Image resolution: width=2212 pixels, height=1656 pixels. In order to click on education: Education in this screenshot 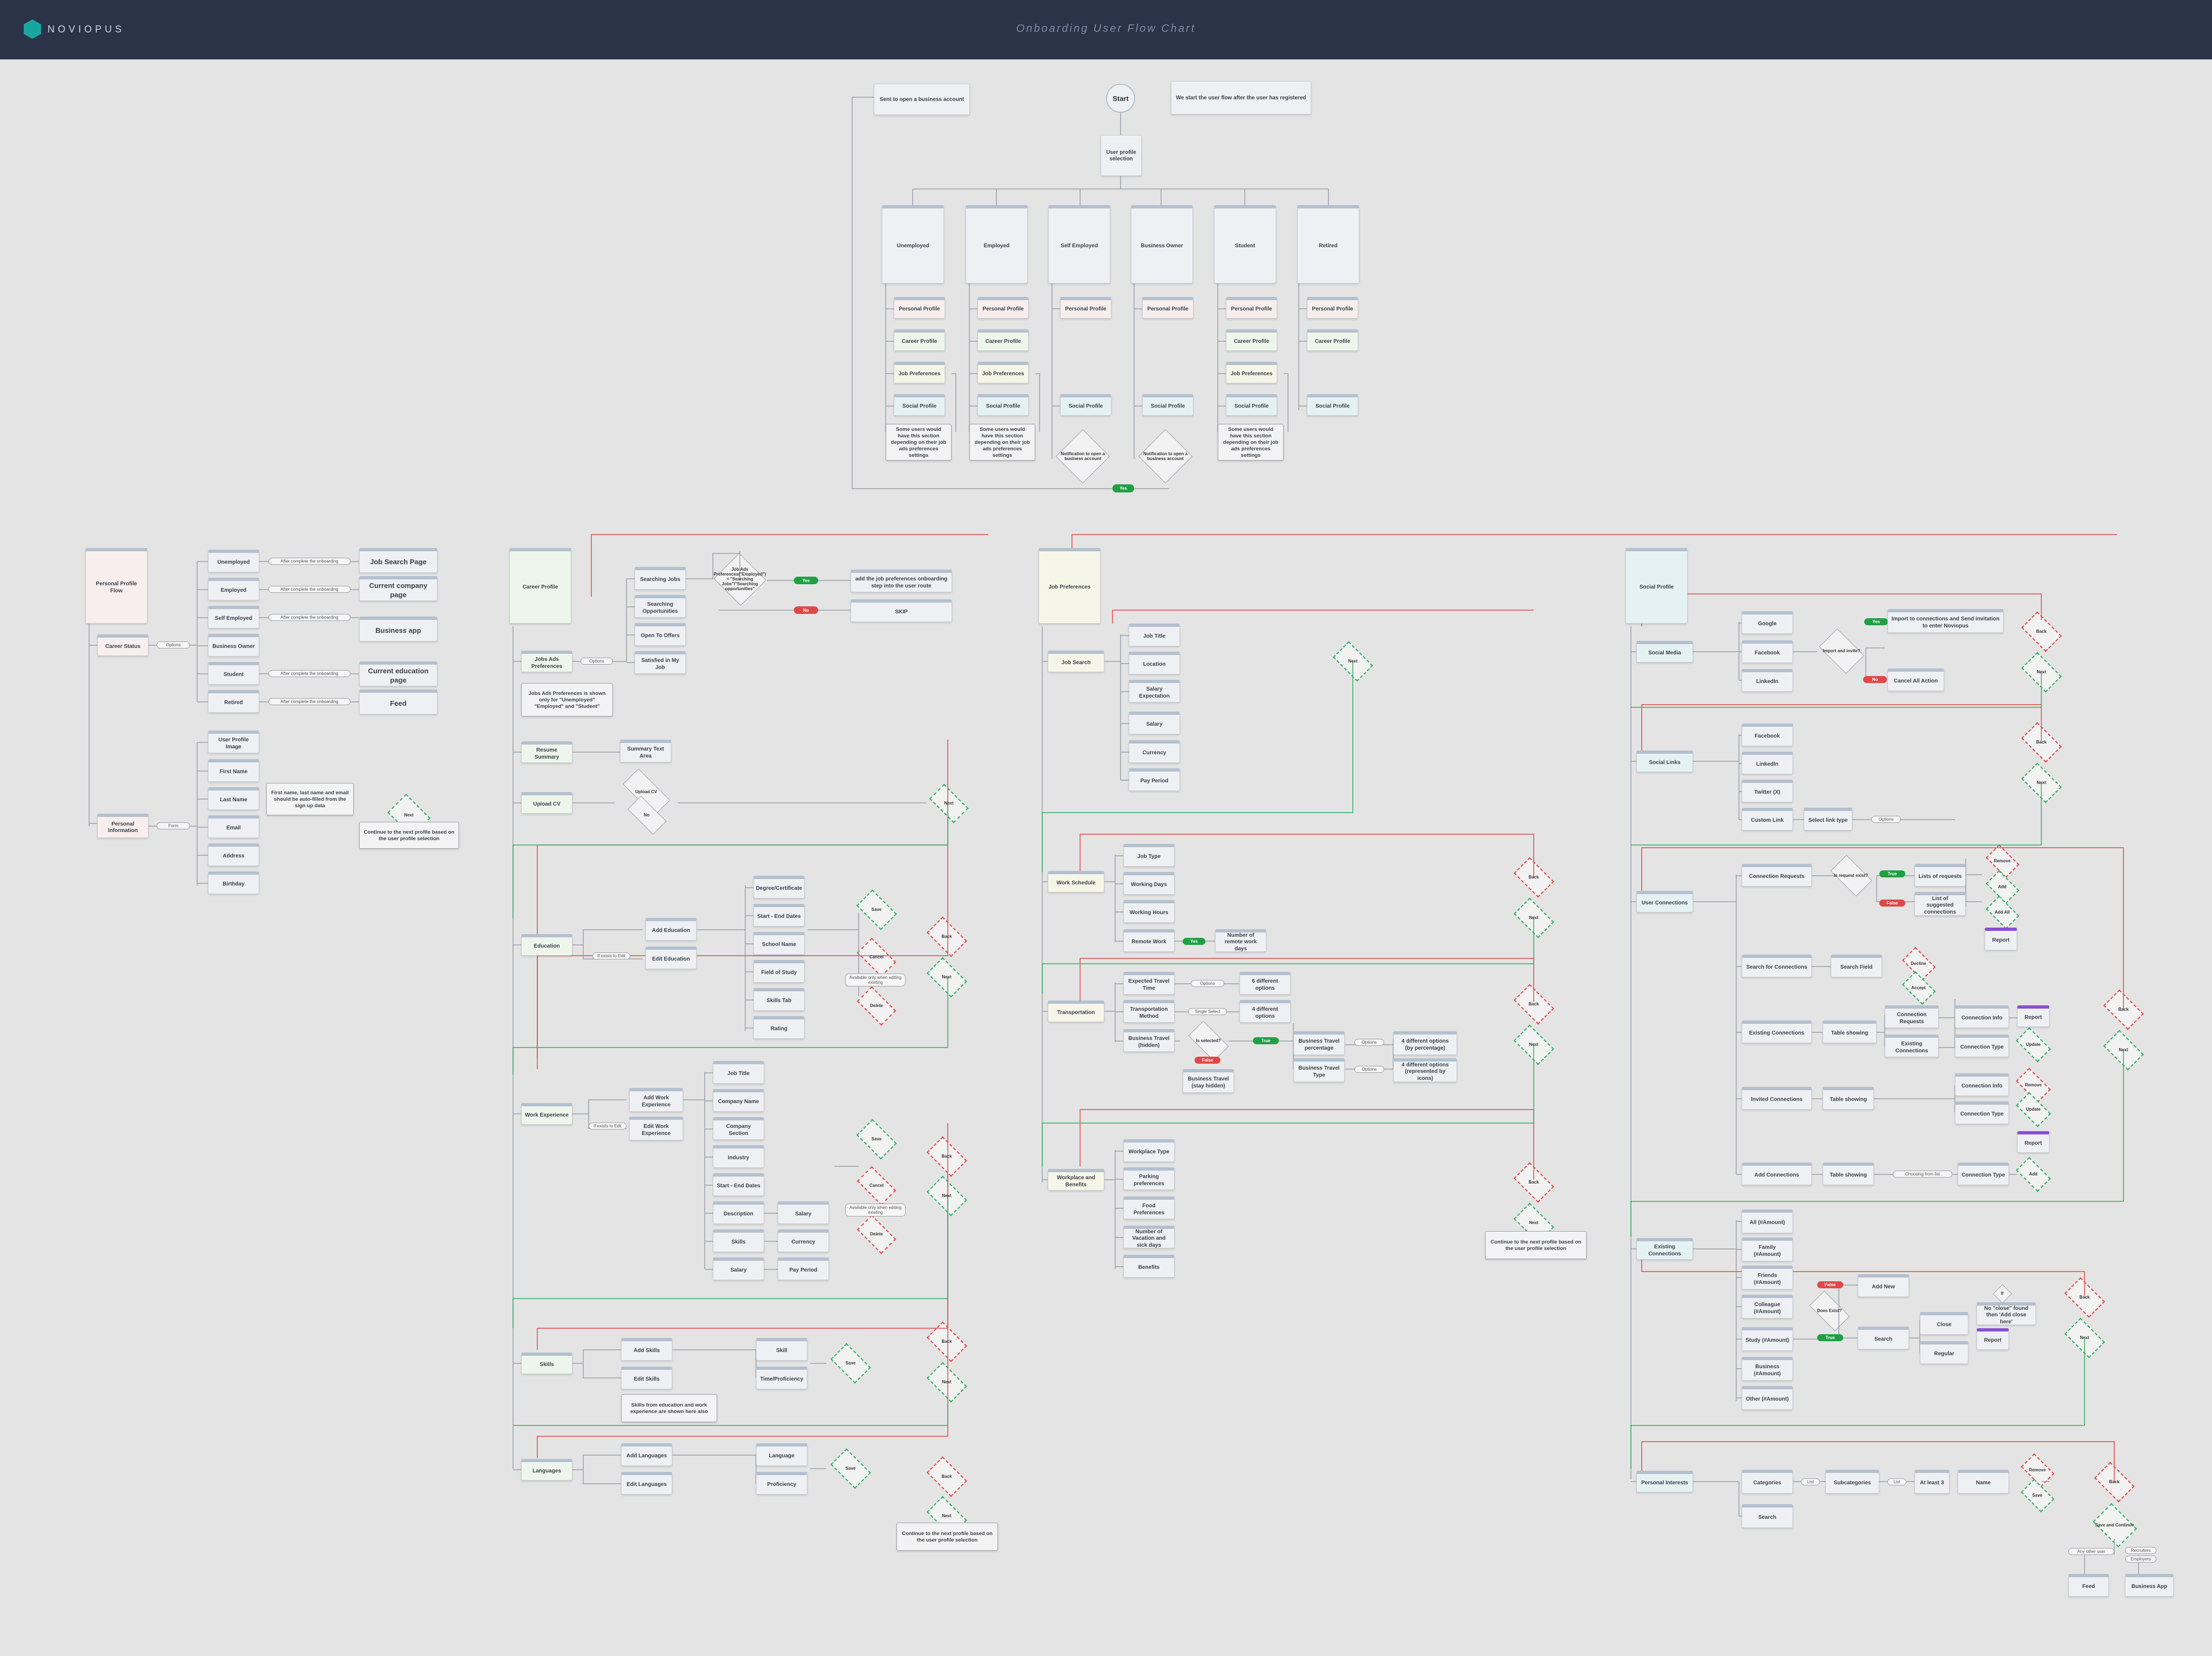, I will do `click(546, 945)`.